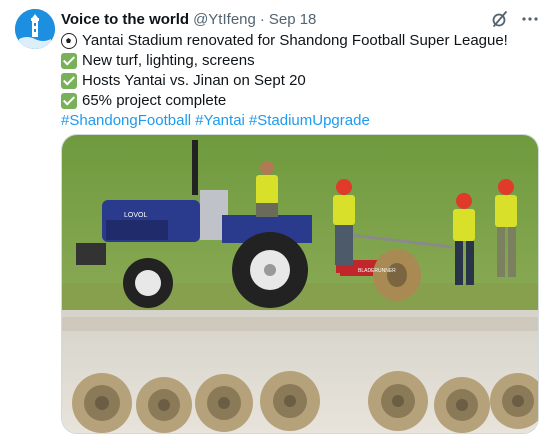  Describe the element at coordinates (515, 19) in the screenshot. I see `header-icons` at that location.